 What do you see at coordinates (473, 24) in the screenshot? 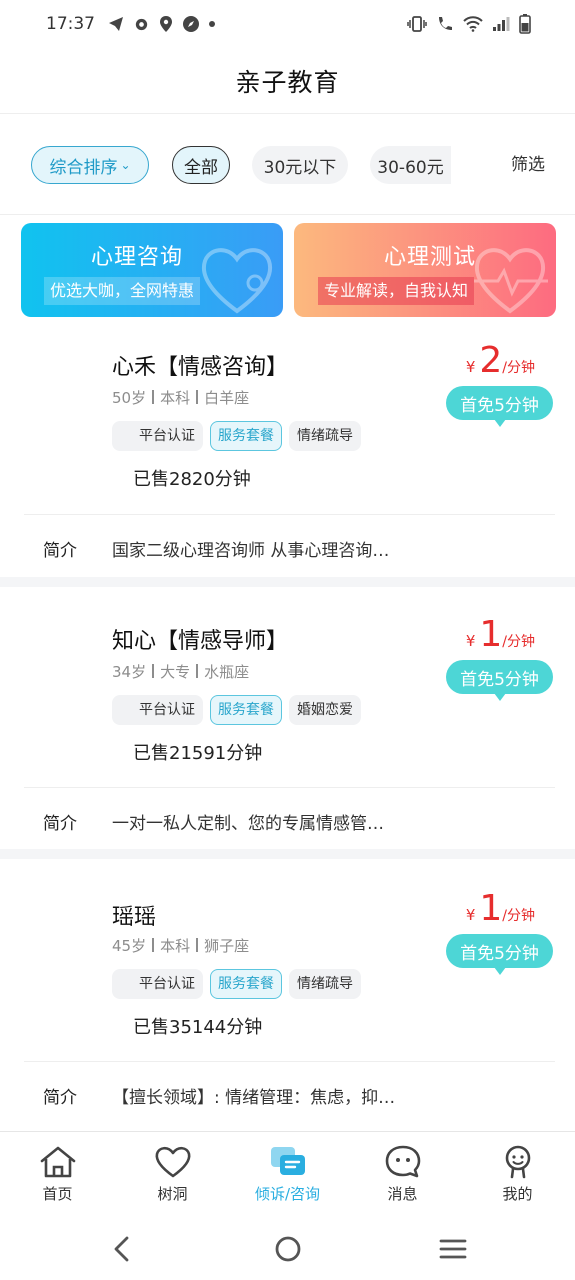
I see `wifi-icon` at bounding box center [473, 24].